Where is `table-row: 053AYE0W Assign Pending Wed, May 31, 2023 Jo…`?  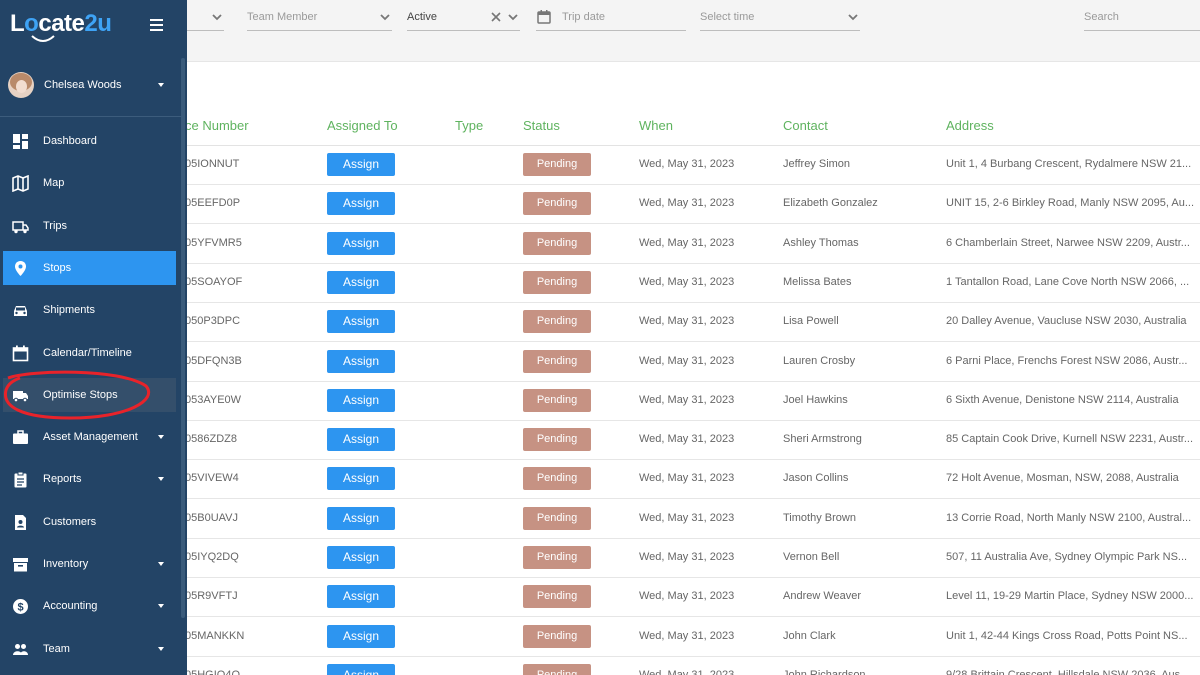 table-row: 053AYE0W Assign Pending Wed, May 31, 2023 Jo… is located at coordinates (692, 401).